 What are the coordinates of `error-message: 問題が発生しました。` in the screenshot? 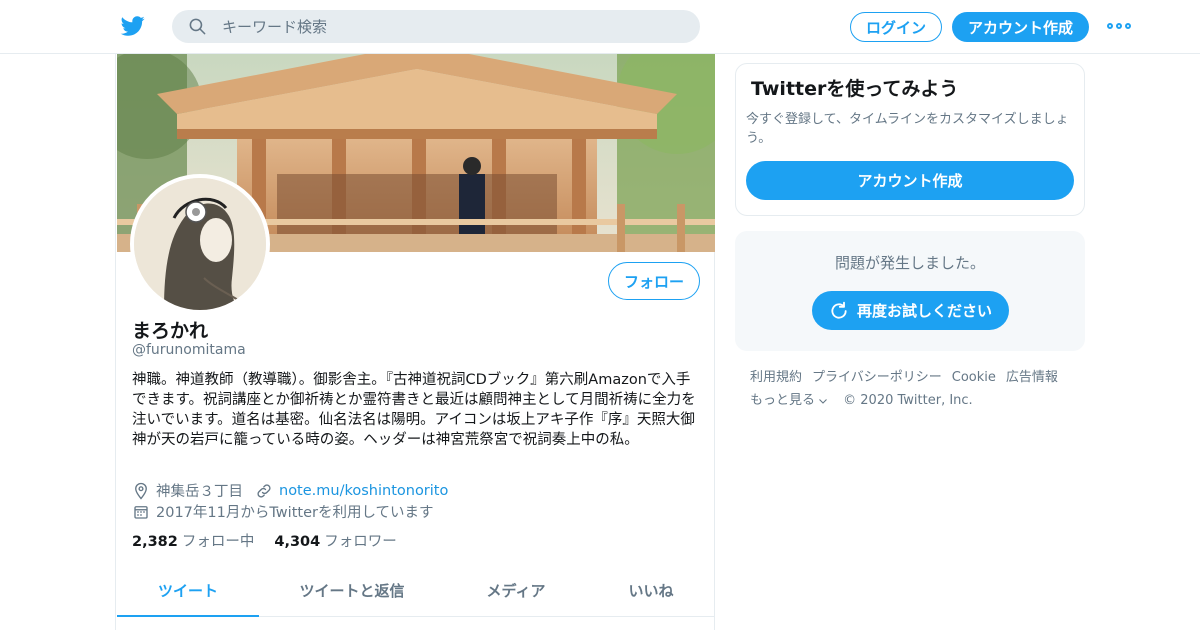 It's located at (909, 263).